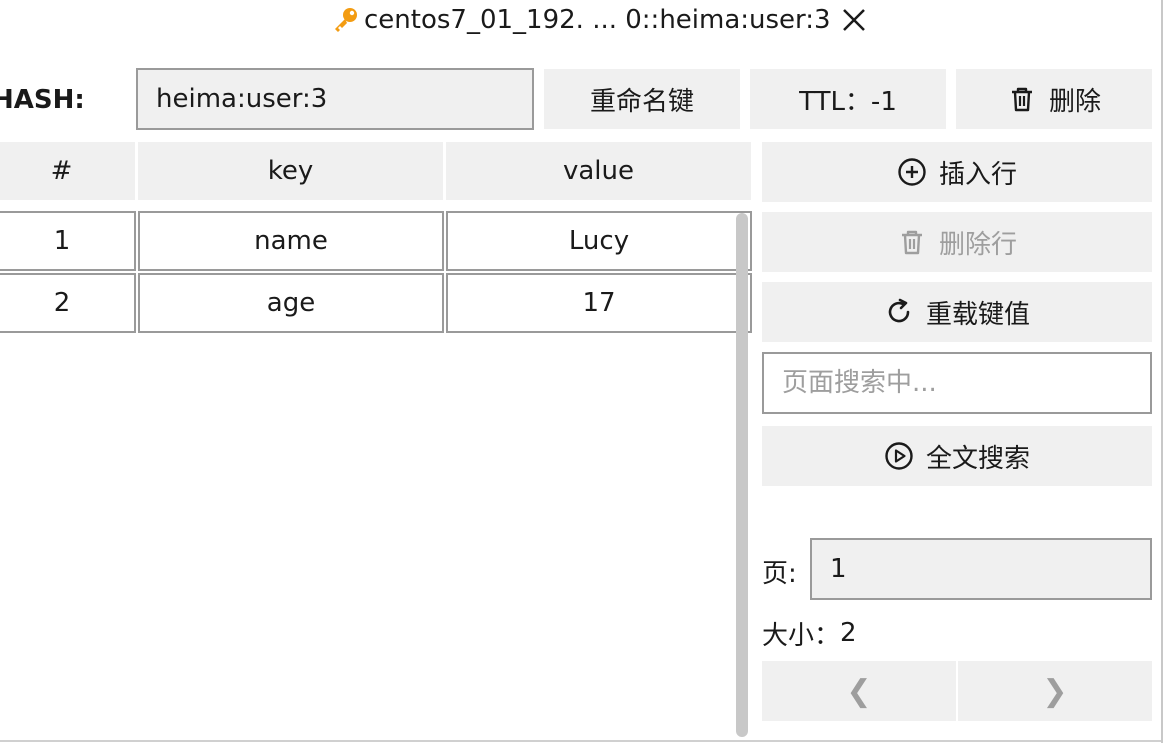 The image size is (1166, 743). Describe the element at coordinates (68, 303) in the screenshot. I see `table-row-index: 2` at that location.